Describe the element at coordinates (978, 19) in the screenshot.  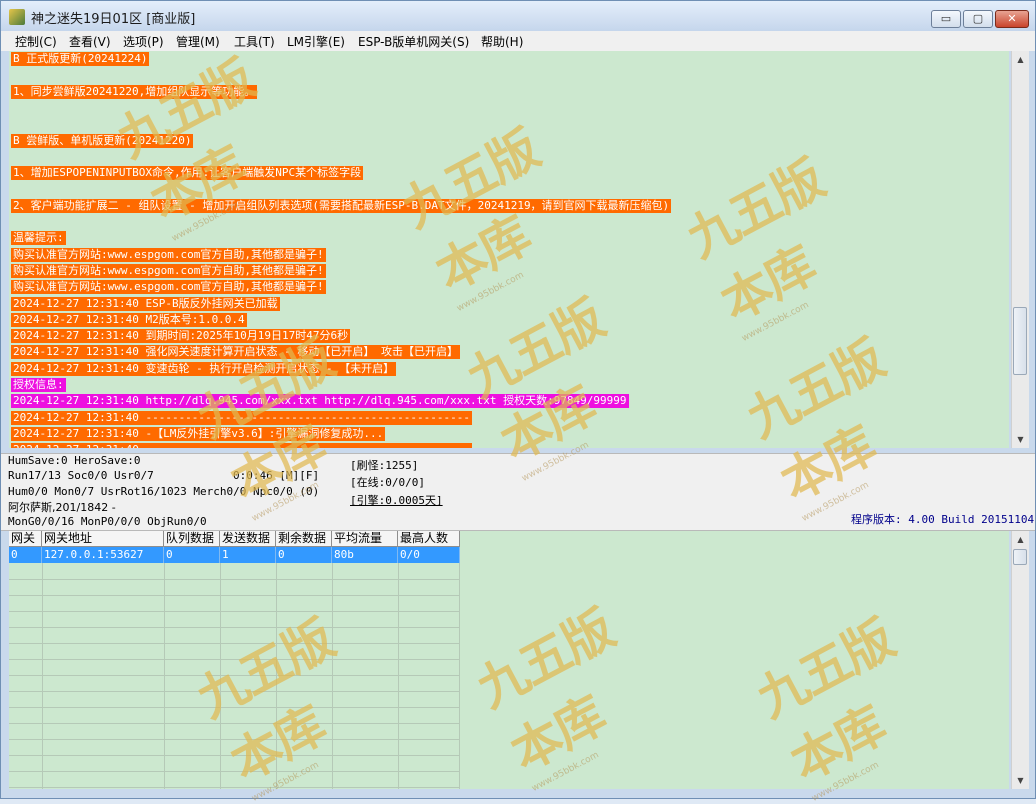
I see `maximize-button: ▢` at that location.